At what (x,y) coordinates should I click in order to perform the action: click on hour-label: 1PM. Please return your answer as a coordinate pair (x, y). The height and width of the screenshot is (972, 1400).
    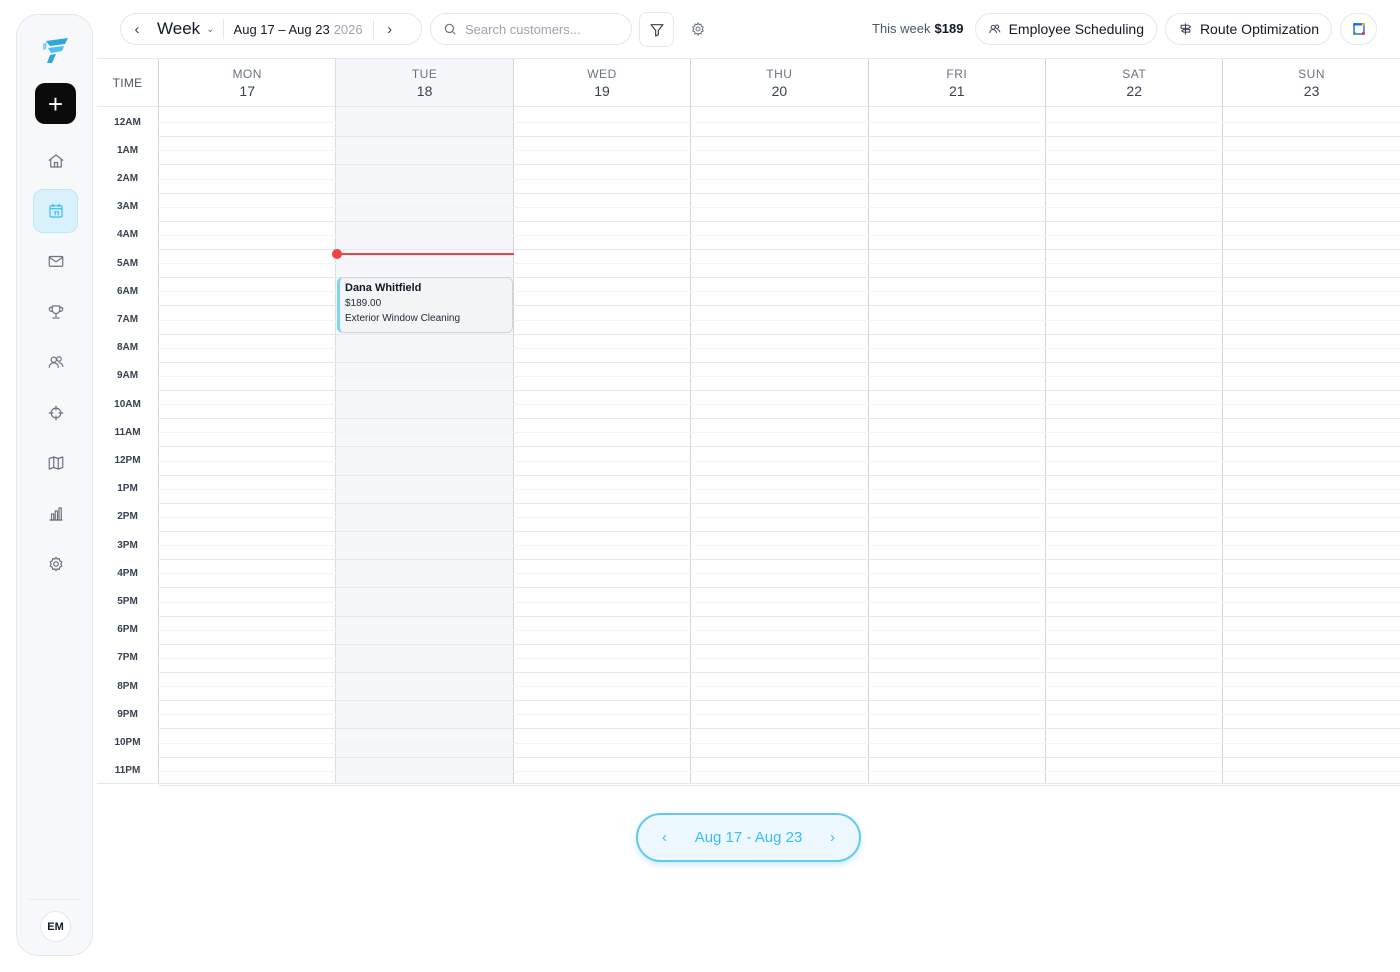
    Looking at the image, I should click on (127, 489).